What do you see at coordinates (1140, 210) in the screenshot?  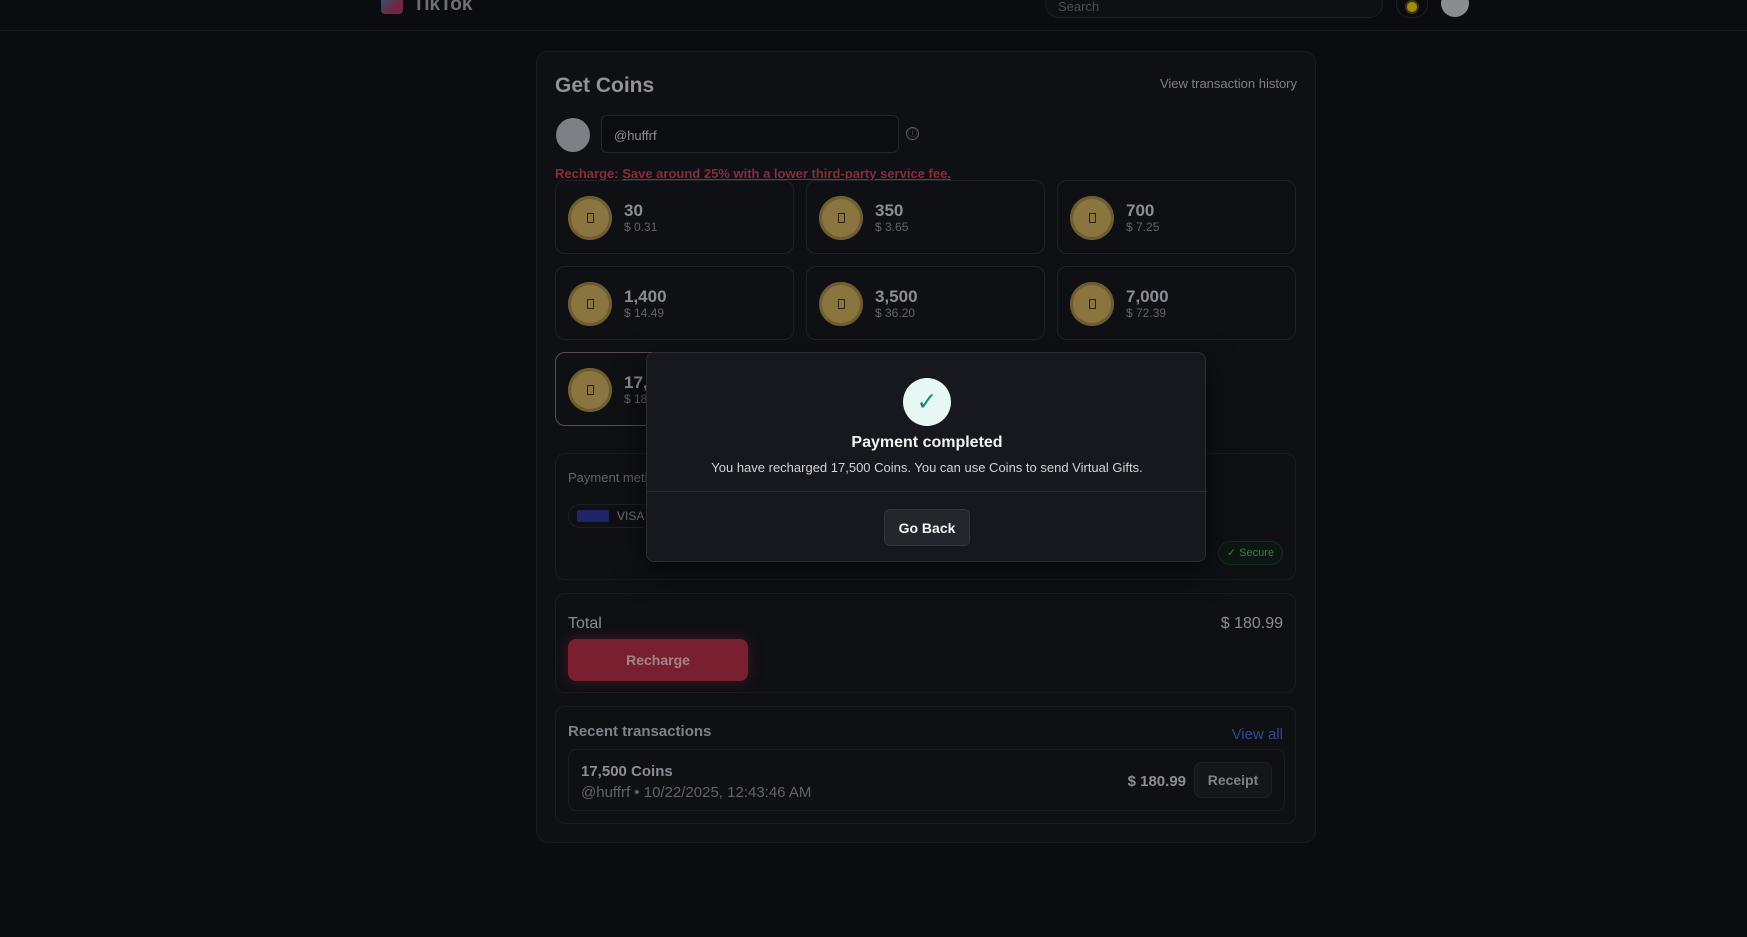 I see `package-amount: 700` at bounding box center [1140, 210].